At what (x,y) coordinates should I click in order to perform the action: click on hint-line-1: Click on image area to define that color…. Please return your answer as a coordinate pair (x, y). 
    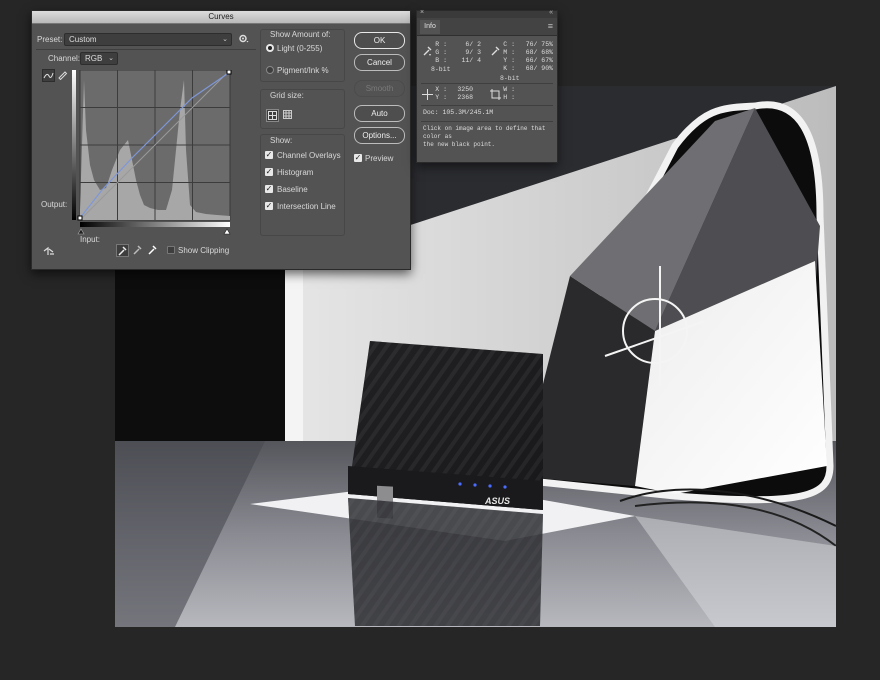
    Looking at the image, I should click on (484, 132).